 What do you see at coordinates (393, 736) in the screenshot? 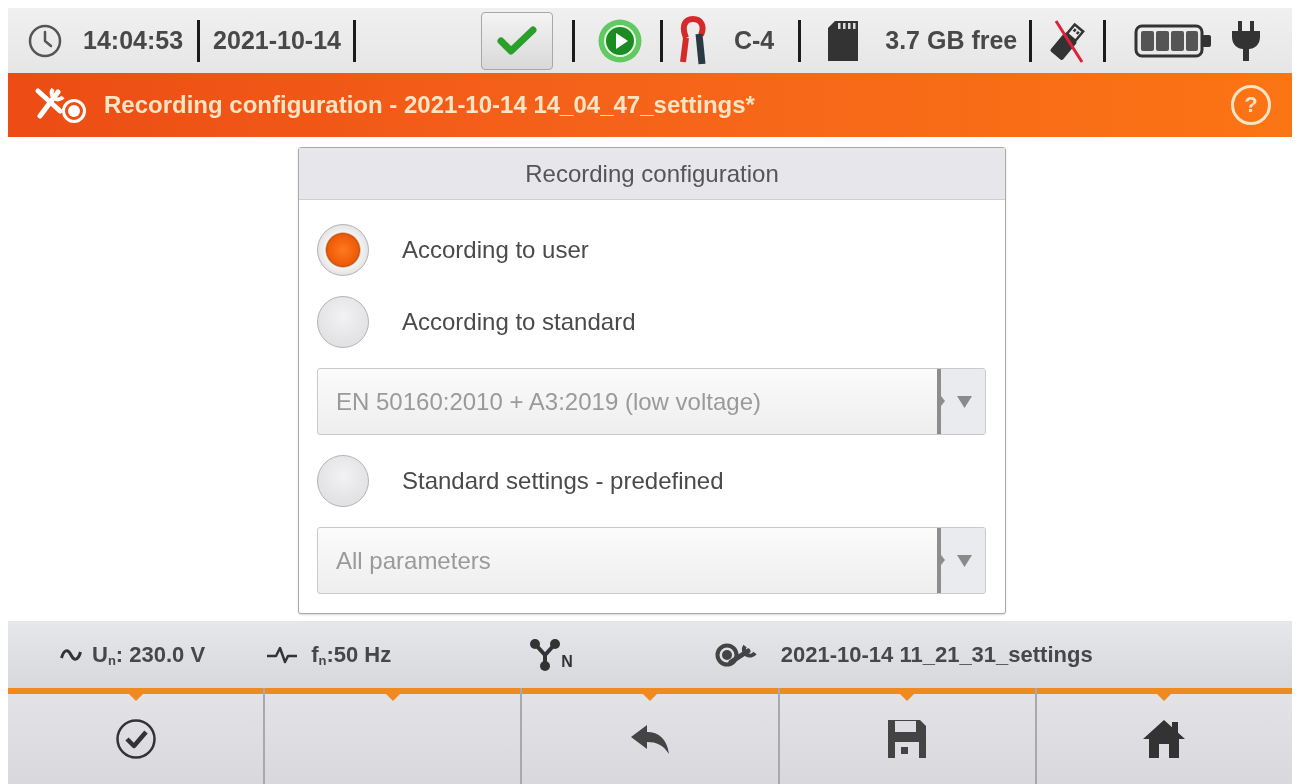
I see `blank-button` at bounding box center [393, 736].